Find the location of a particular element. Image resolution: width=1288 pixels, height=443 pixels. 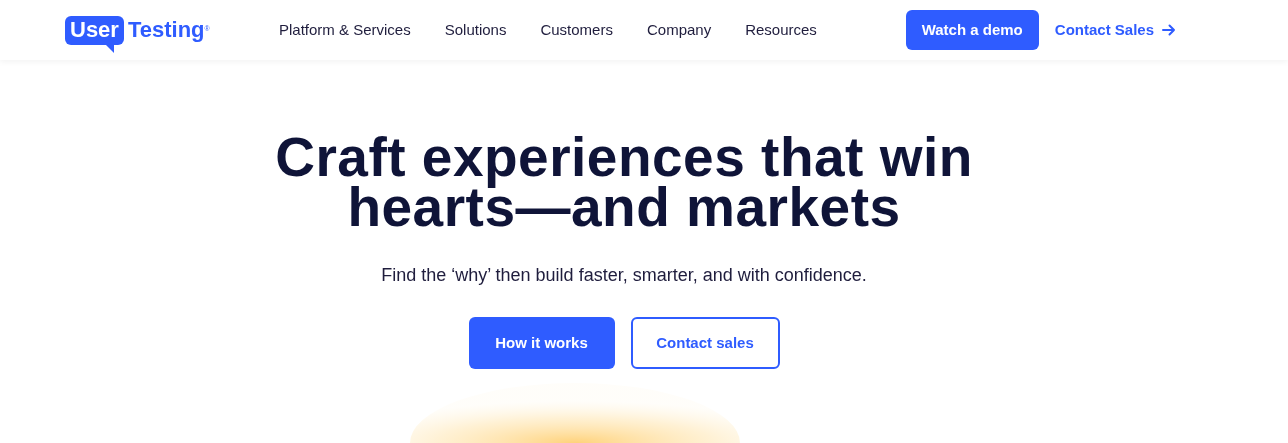

nav-link: Resources is located at coordinates (781, 30).